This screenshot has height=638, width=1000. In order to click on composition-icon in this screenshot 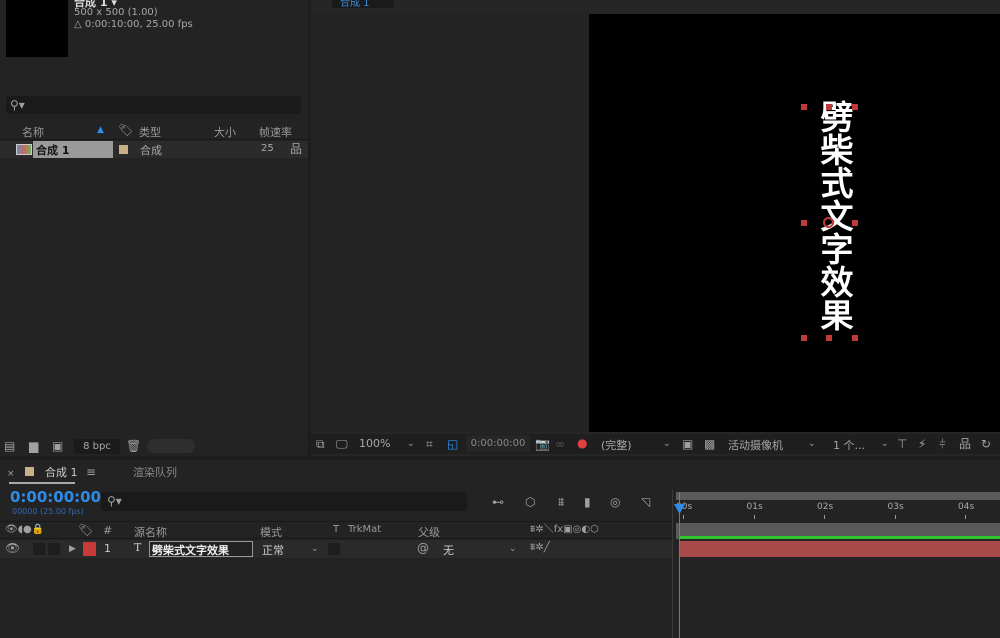, I will do `click(24, 149)`.